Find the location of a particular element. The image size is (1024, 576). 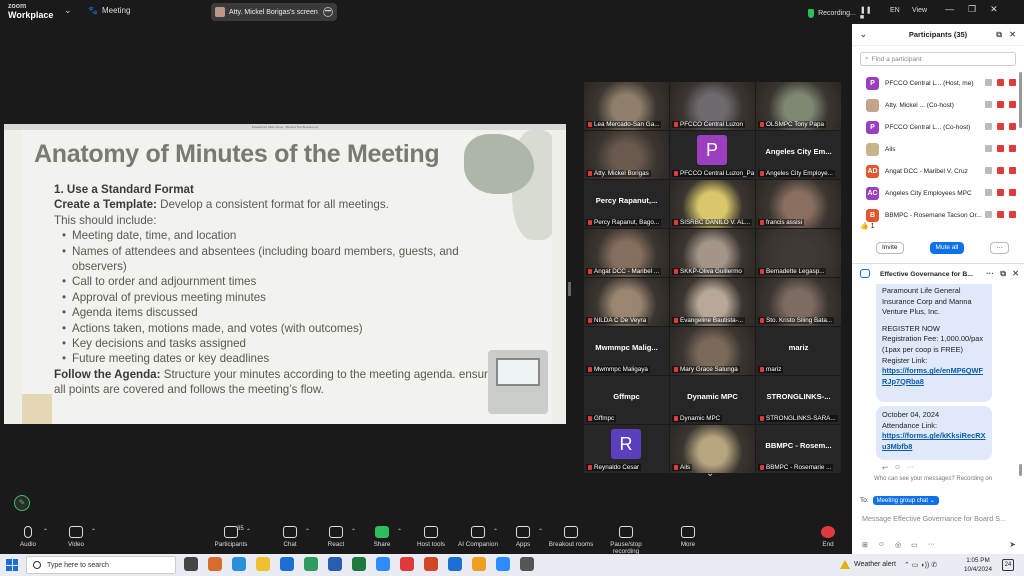

notification-icon: 24 is located at coordinates (1008, 565).